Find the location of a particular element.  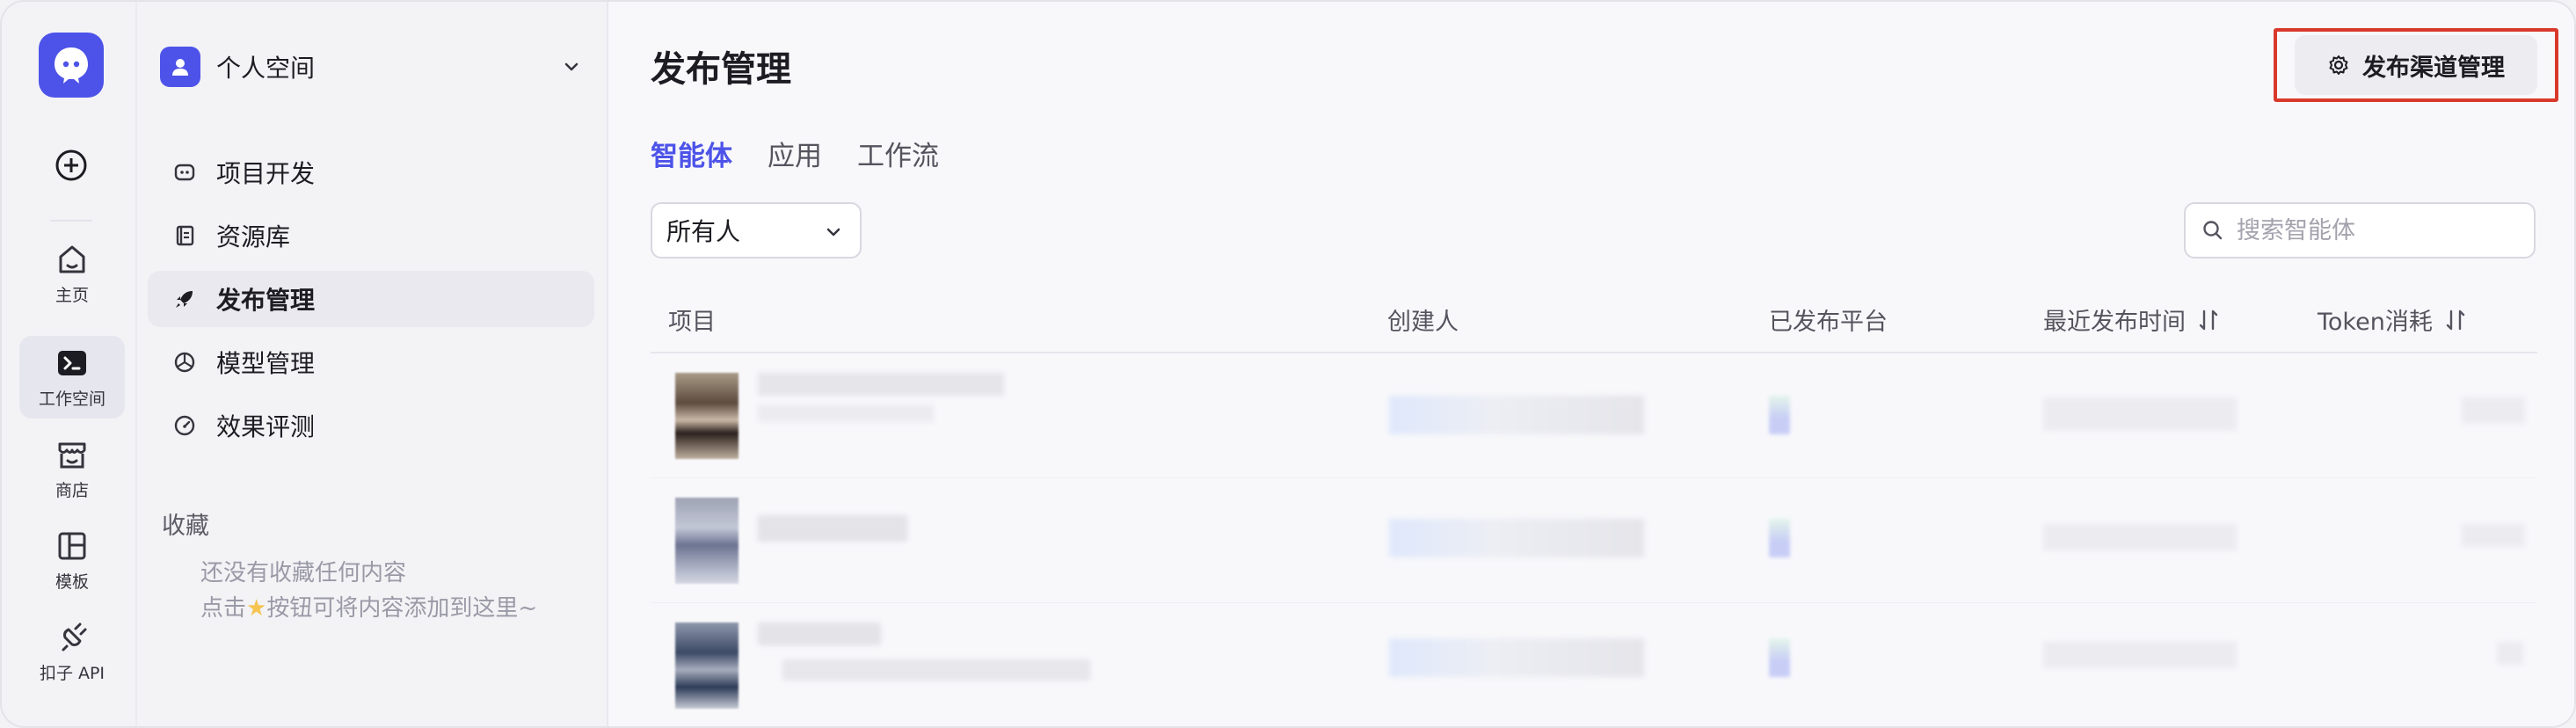

column-header-project: 项目 is located at coordinates (692, 319).